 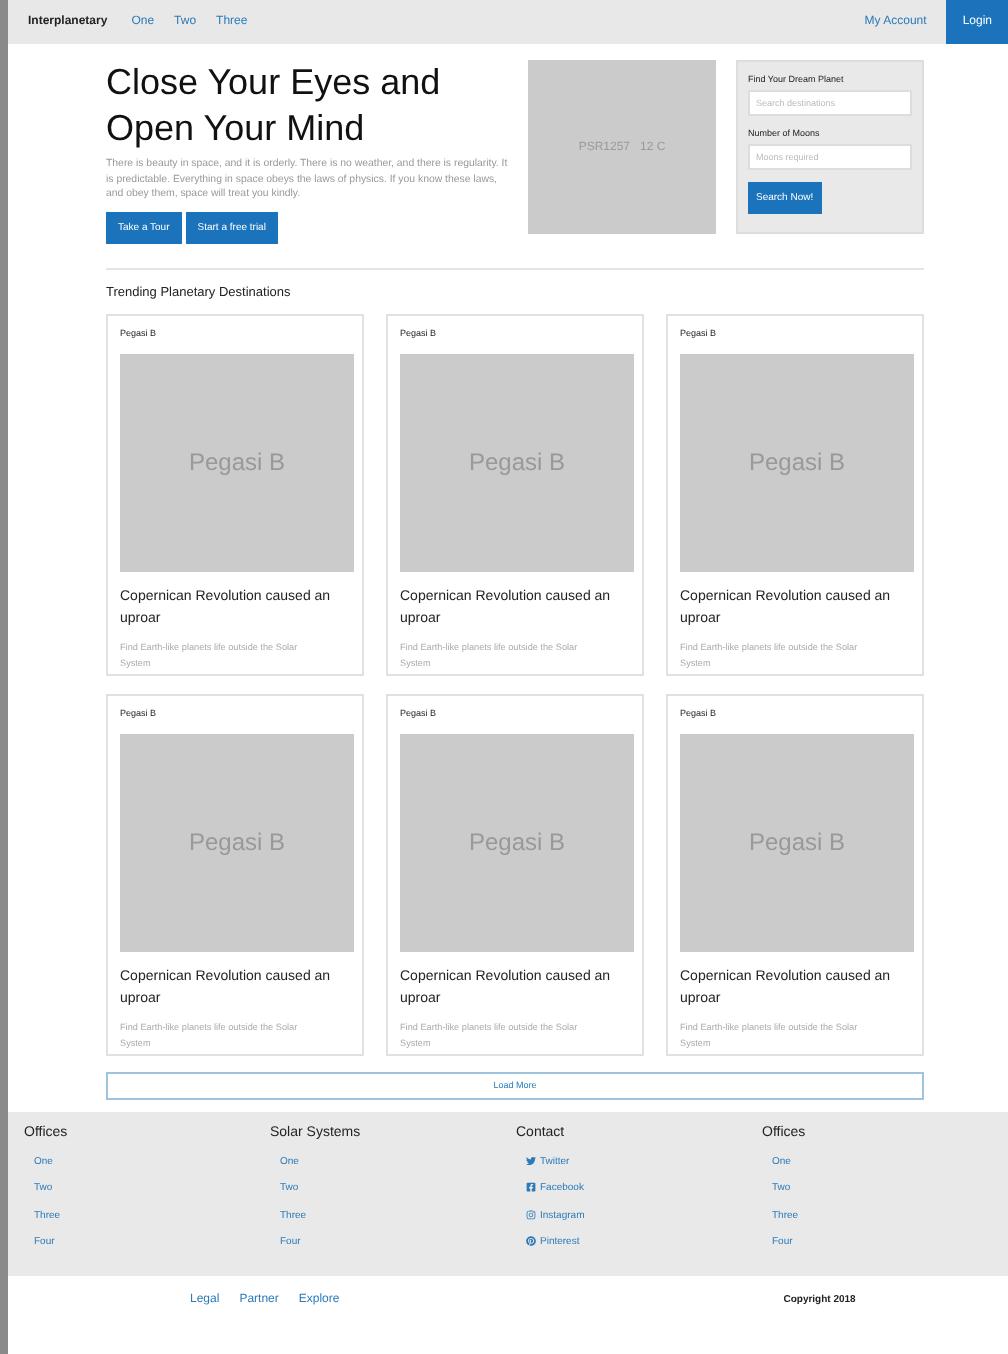 What do you see at coordinates (531, 1241) in the screenshot?
I see `pinterest-icon` at bounding box center [531, 1241].